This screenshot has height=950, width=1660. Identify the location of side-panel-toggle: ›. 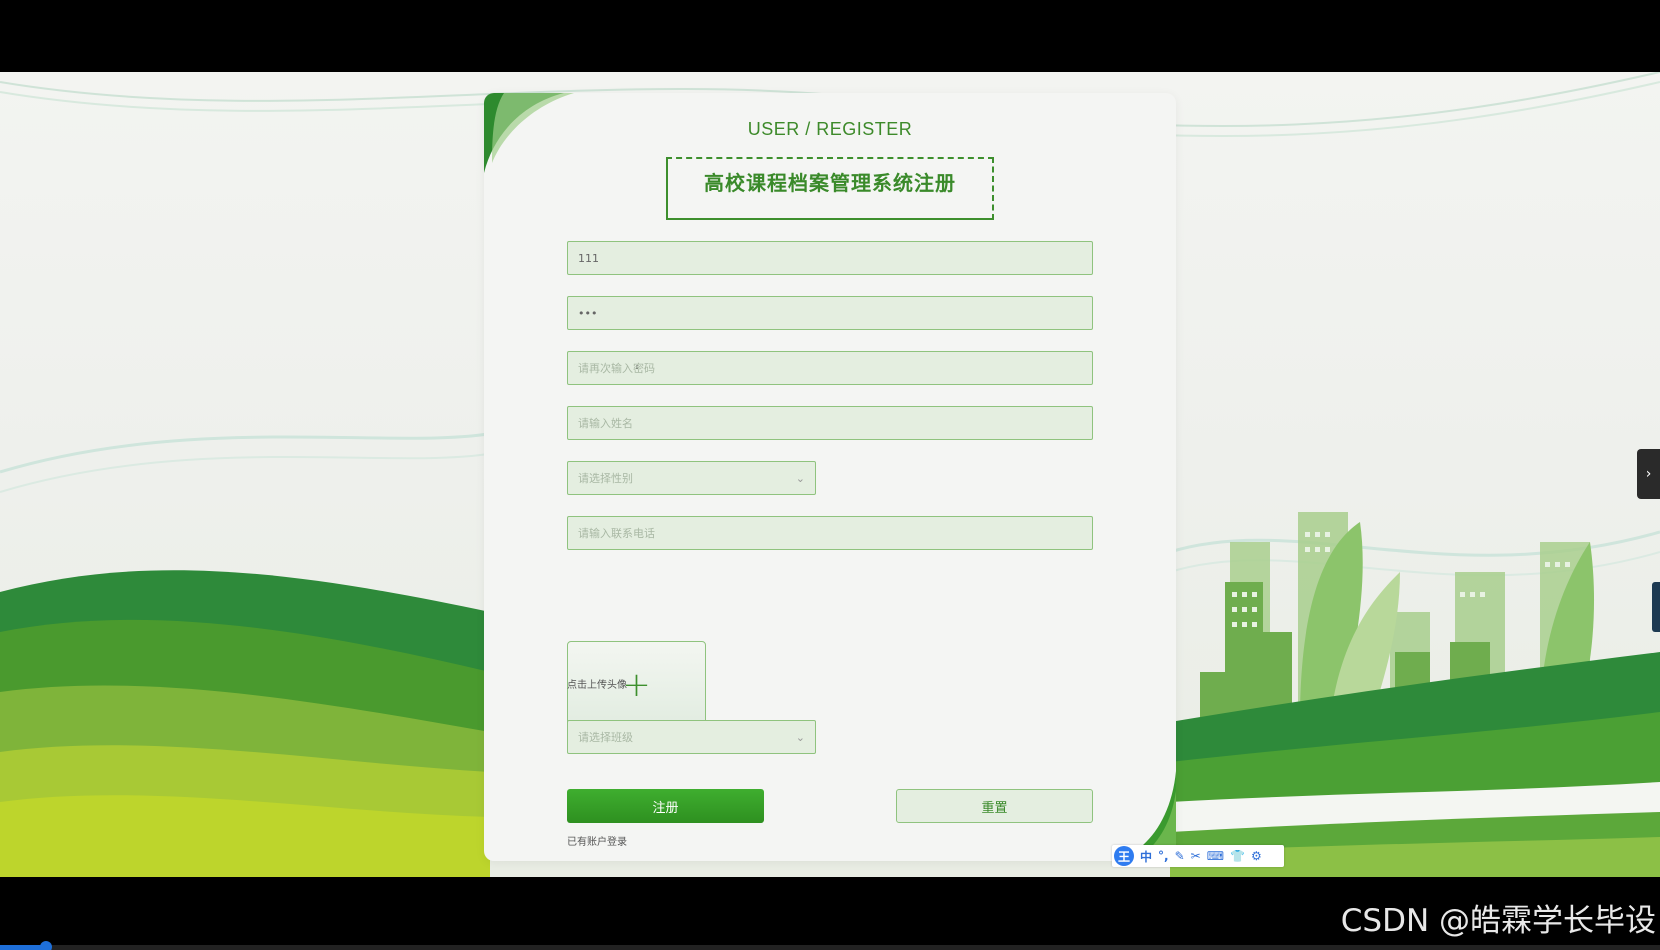
(1648, 474).